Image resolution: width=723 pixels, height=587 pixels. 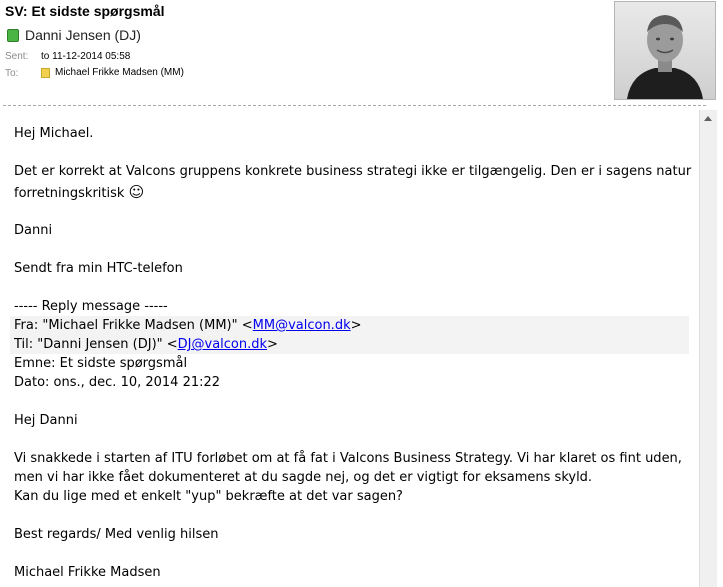 What do you see at coordinates (45, 72) in the screenshot?
I see `presence-away-icon` at bounding box center [45, 72].